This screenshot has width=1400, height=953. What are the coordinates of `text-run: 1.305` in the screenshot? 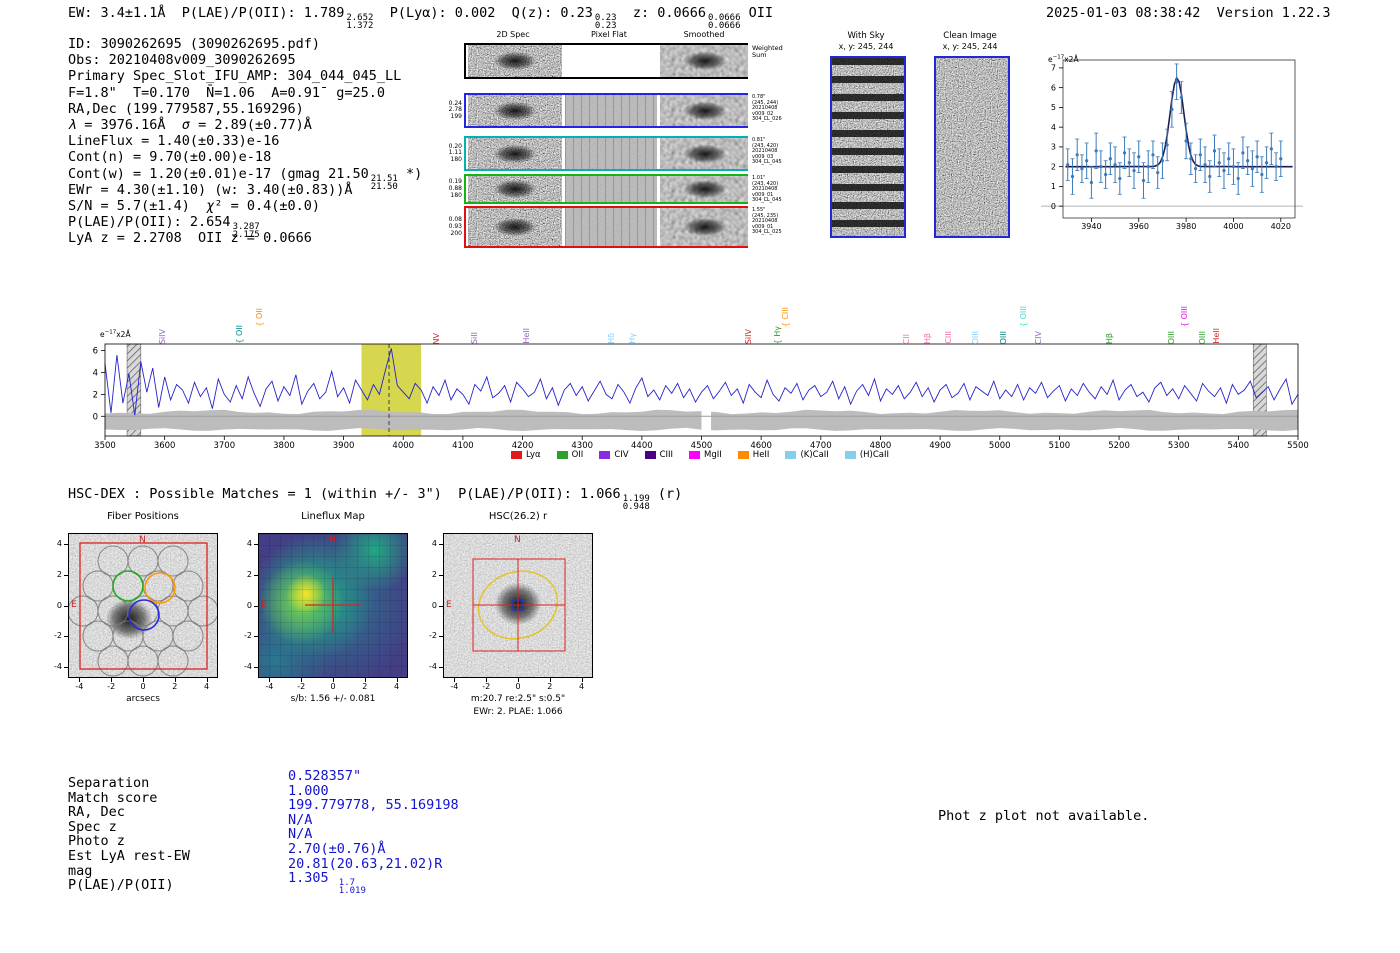 It's located at (312, 878).